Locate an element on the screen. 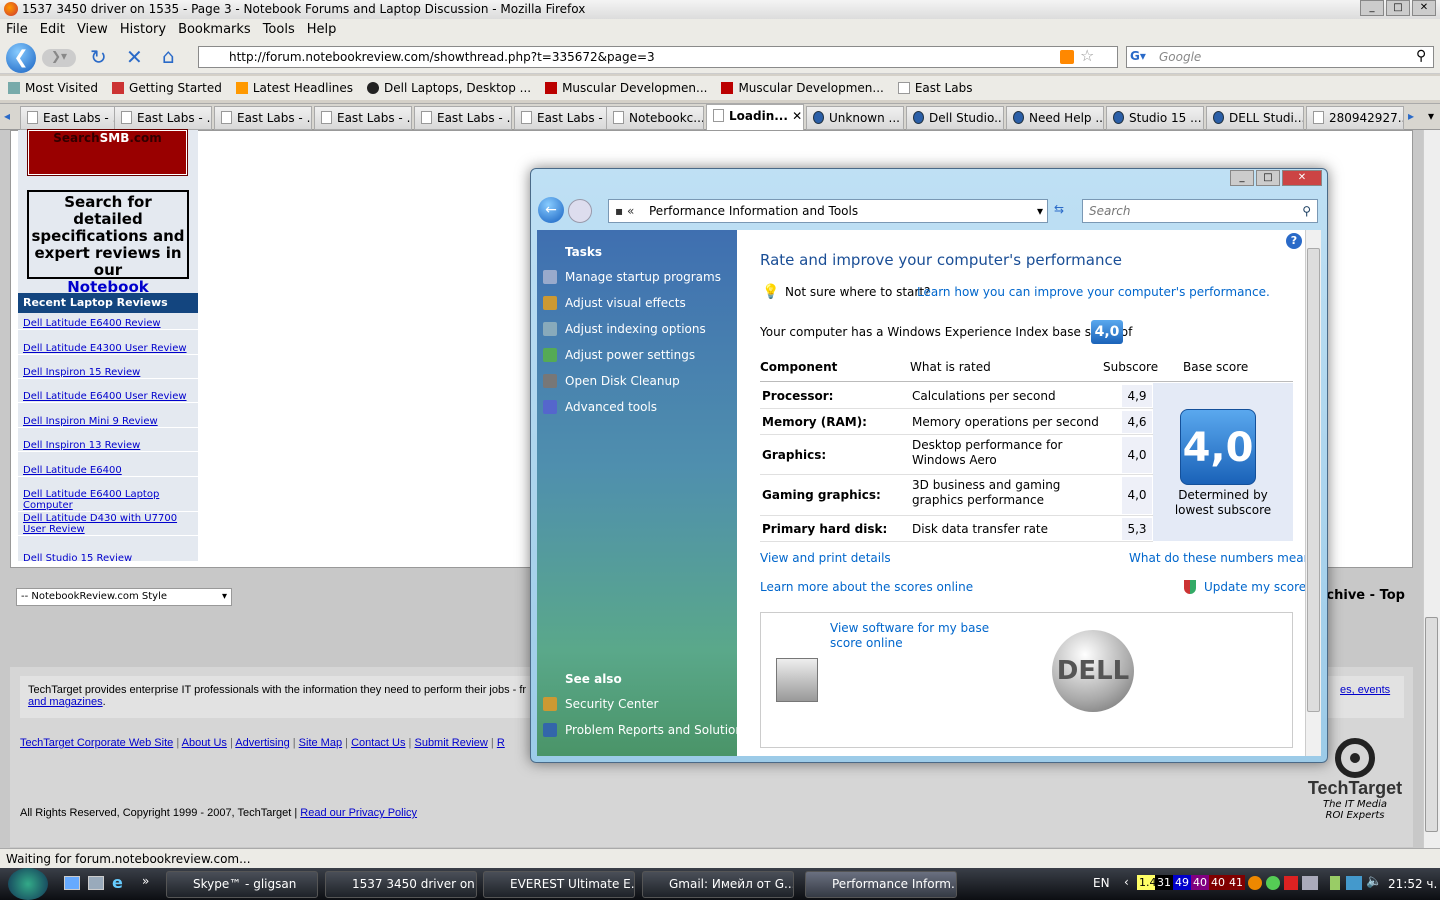 The width and height of the screenshot is (1440, 900). reload-icon: ↻ is located at coordinates (98, 57).